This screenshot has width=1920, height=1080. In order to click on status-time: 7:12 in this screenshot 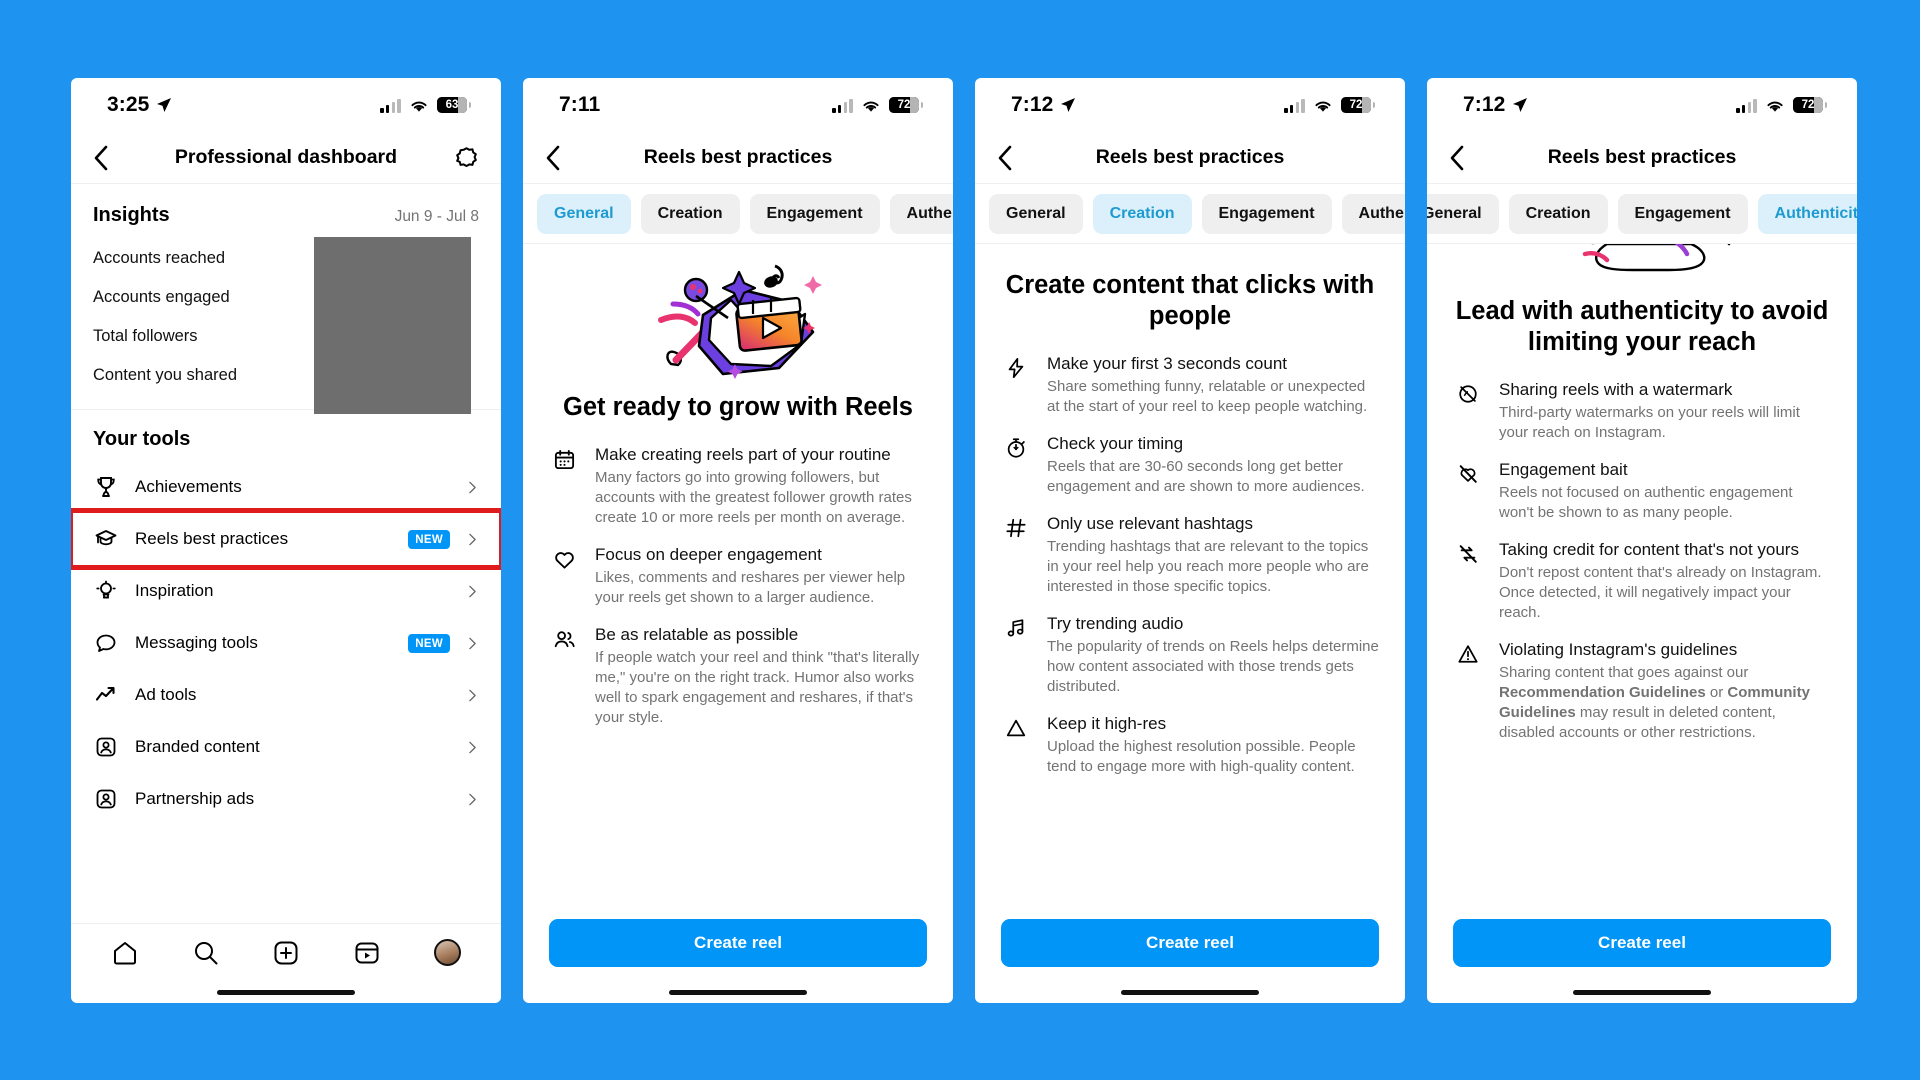, I will do `click(1032, 104)`.